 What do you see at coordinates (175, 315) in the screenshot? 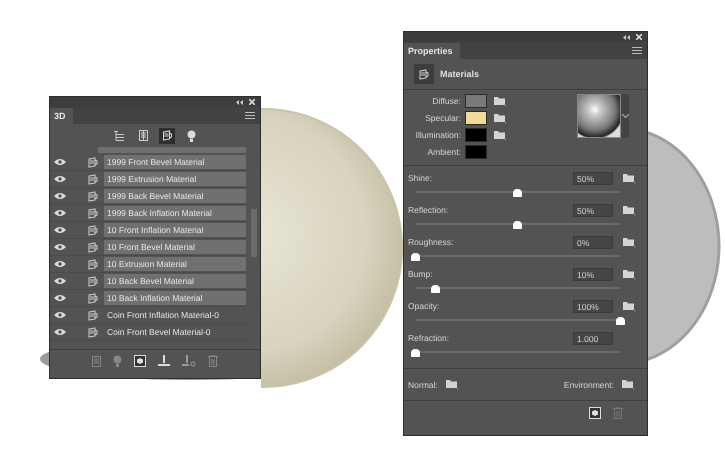
I see `material-item: Coin Front Inflation Material-0` at bounding box center [175, 315].